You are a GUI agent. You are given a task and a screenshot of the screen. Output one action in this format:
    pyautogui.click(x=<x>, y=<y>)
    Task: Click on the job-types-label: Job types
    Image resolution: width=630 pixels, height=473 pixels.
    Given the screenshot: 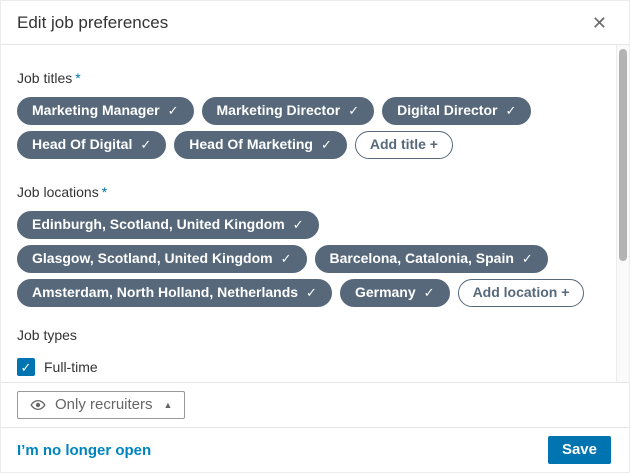 What is the action you would take?
    pyautogui.click(x=47, y=335)
    